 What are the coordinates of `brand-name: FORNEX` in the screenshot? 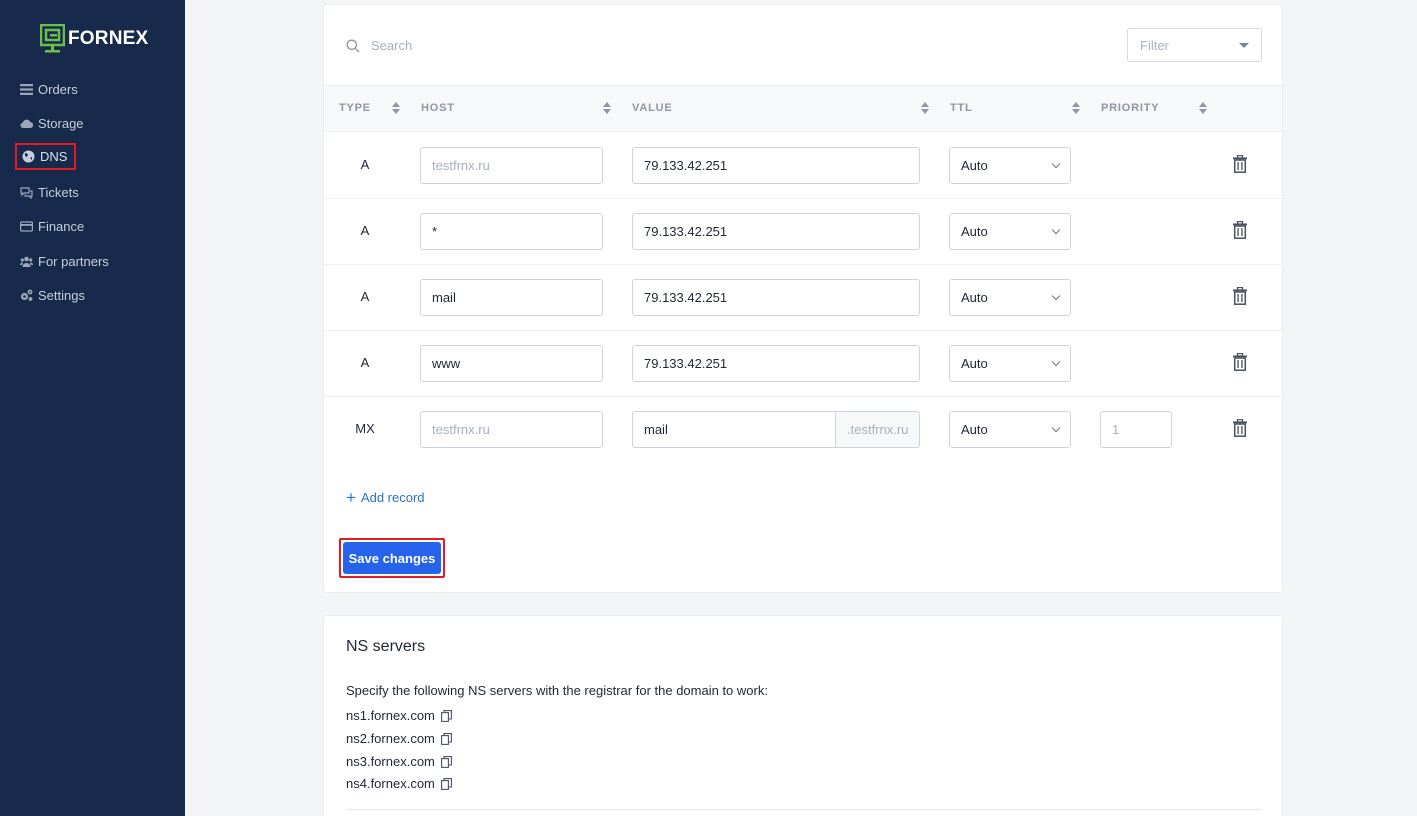 It's located at (108, 38).